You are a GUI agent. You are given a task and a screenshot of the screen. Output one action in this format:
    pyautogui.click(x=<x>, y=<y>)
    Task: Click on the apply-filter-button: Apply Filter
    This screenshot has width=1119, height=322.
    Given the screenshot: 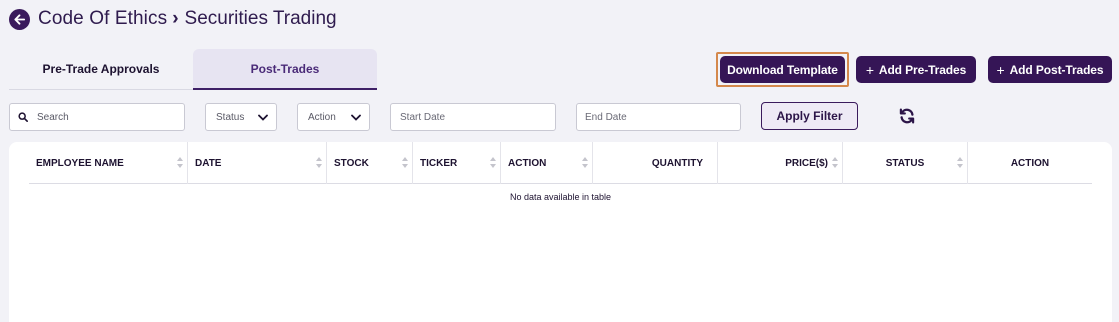 What is the action you would take?
    pyautogui.click(x=809, y=116)
    